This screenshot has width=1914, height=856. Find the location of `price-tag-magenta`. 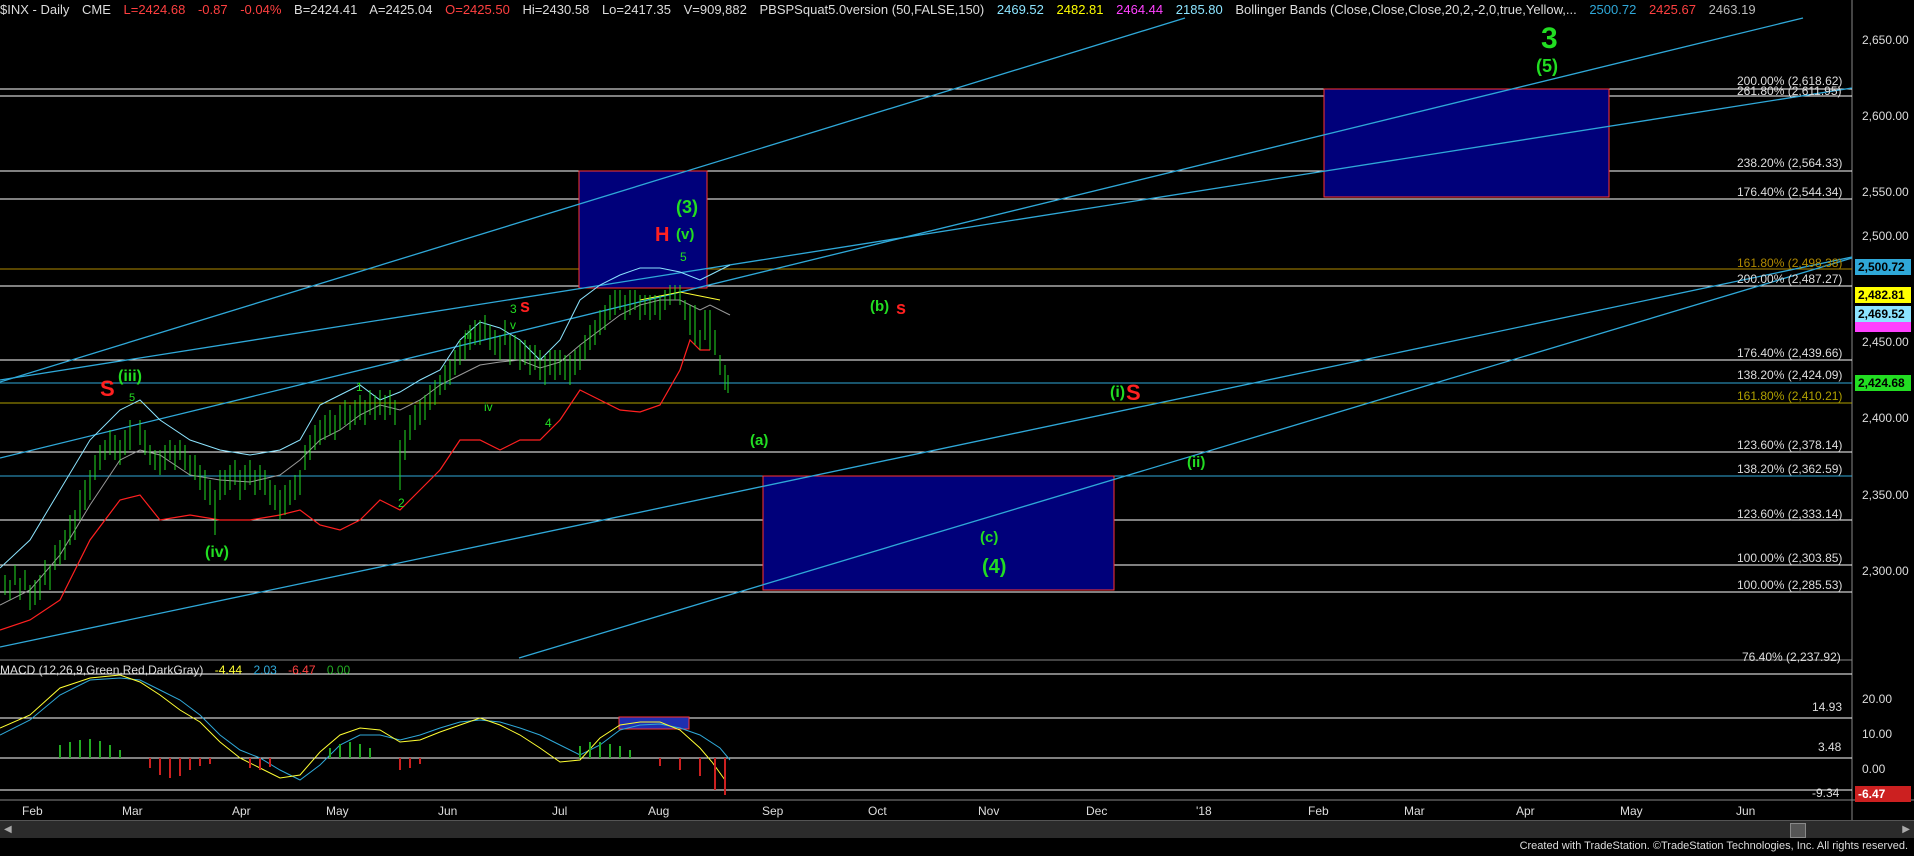

price-tag-magenta is located at coordinates (1883, 327).